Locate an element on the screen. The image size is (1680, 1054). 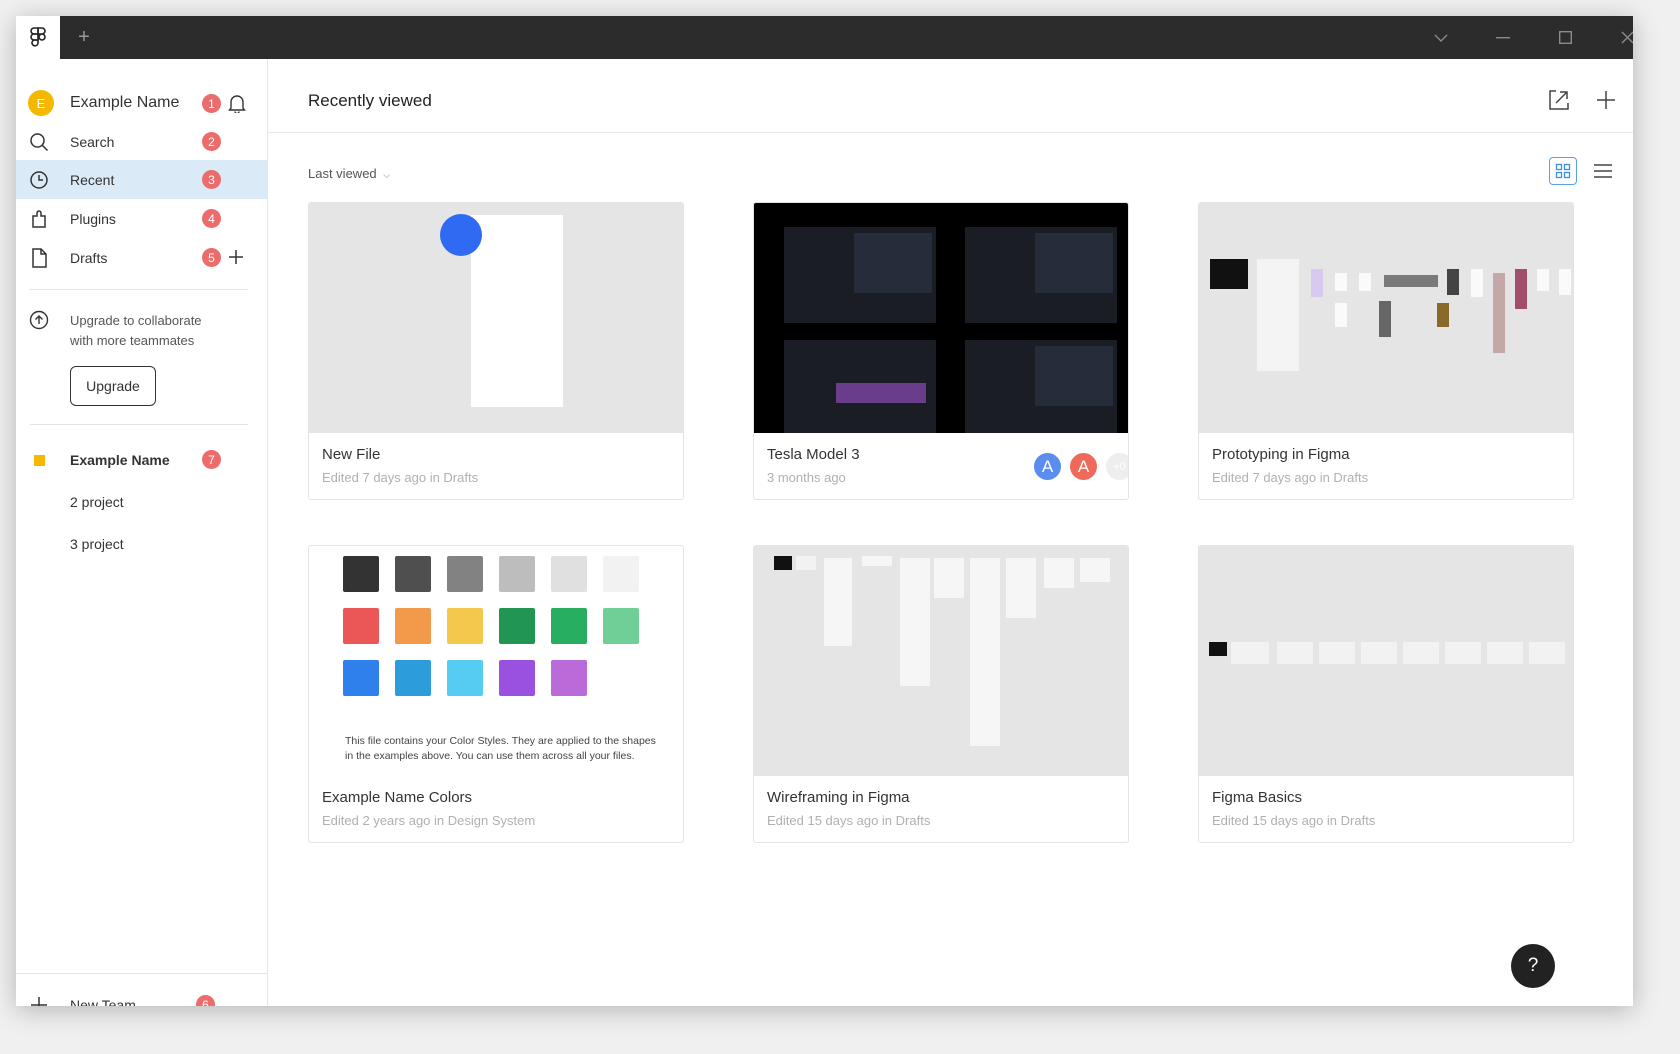
title-bar: + is located at coordinates (824, 37).